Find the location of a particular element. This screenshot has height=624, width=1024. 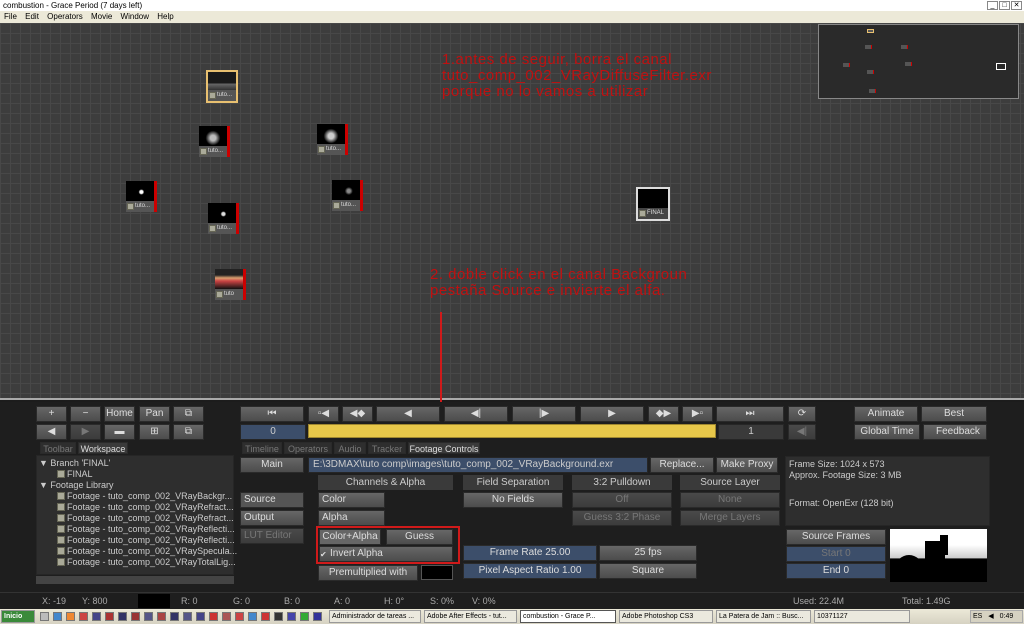

play-backward-icon: ◀ is located at coordinates (408, 414).